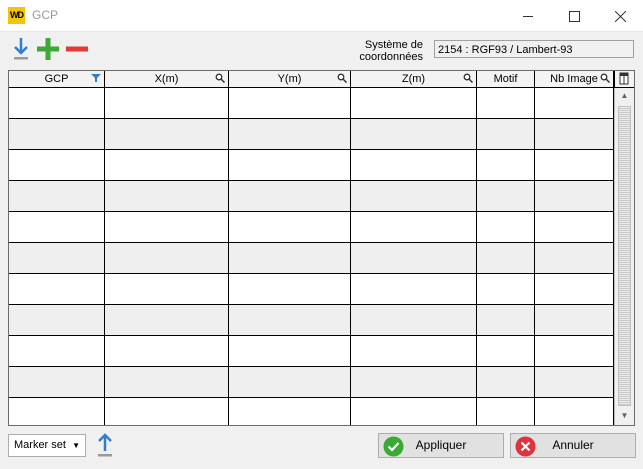 The height and width of the screenshot is (469, 643). Describe the element at coordinates (624, 96) in the screenshot. I see `scroll-up-arrow-icon: ▲` at that location.